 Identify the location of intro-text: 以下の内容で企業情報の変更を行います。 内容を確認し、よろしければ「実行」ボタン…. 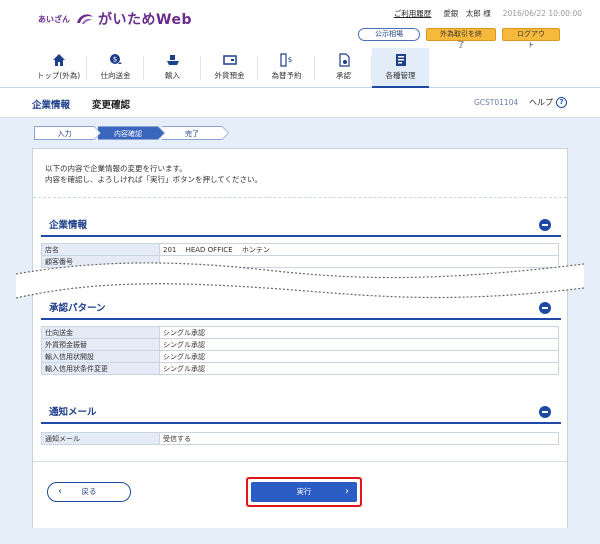
(154, 174).